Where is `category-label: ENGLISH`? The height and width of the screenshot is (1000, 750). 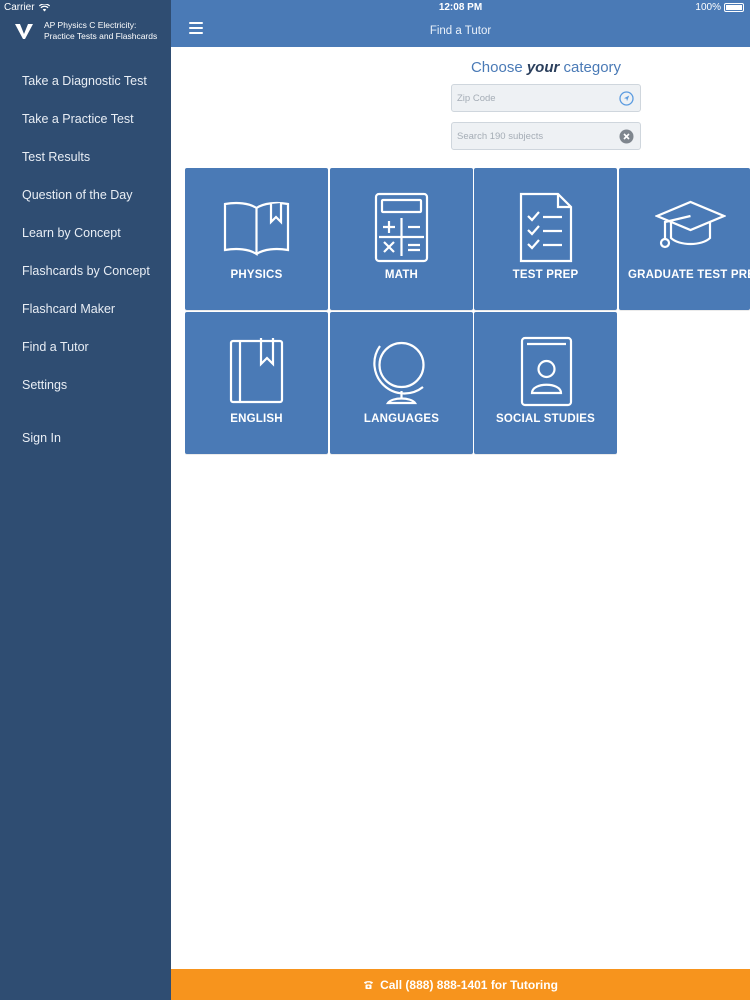 category-label: ENGLISH is located at coordinates (256, 419).